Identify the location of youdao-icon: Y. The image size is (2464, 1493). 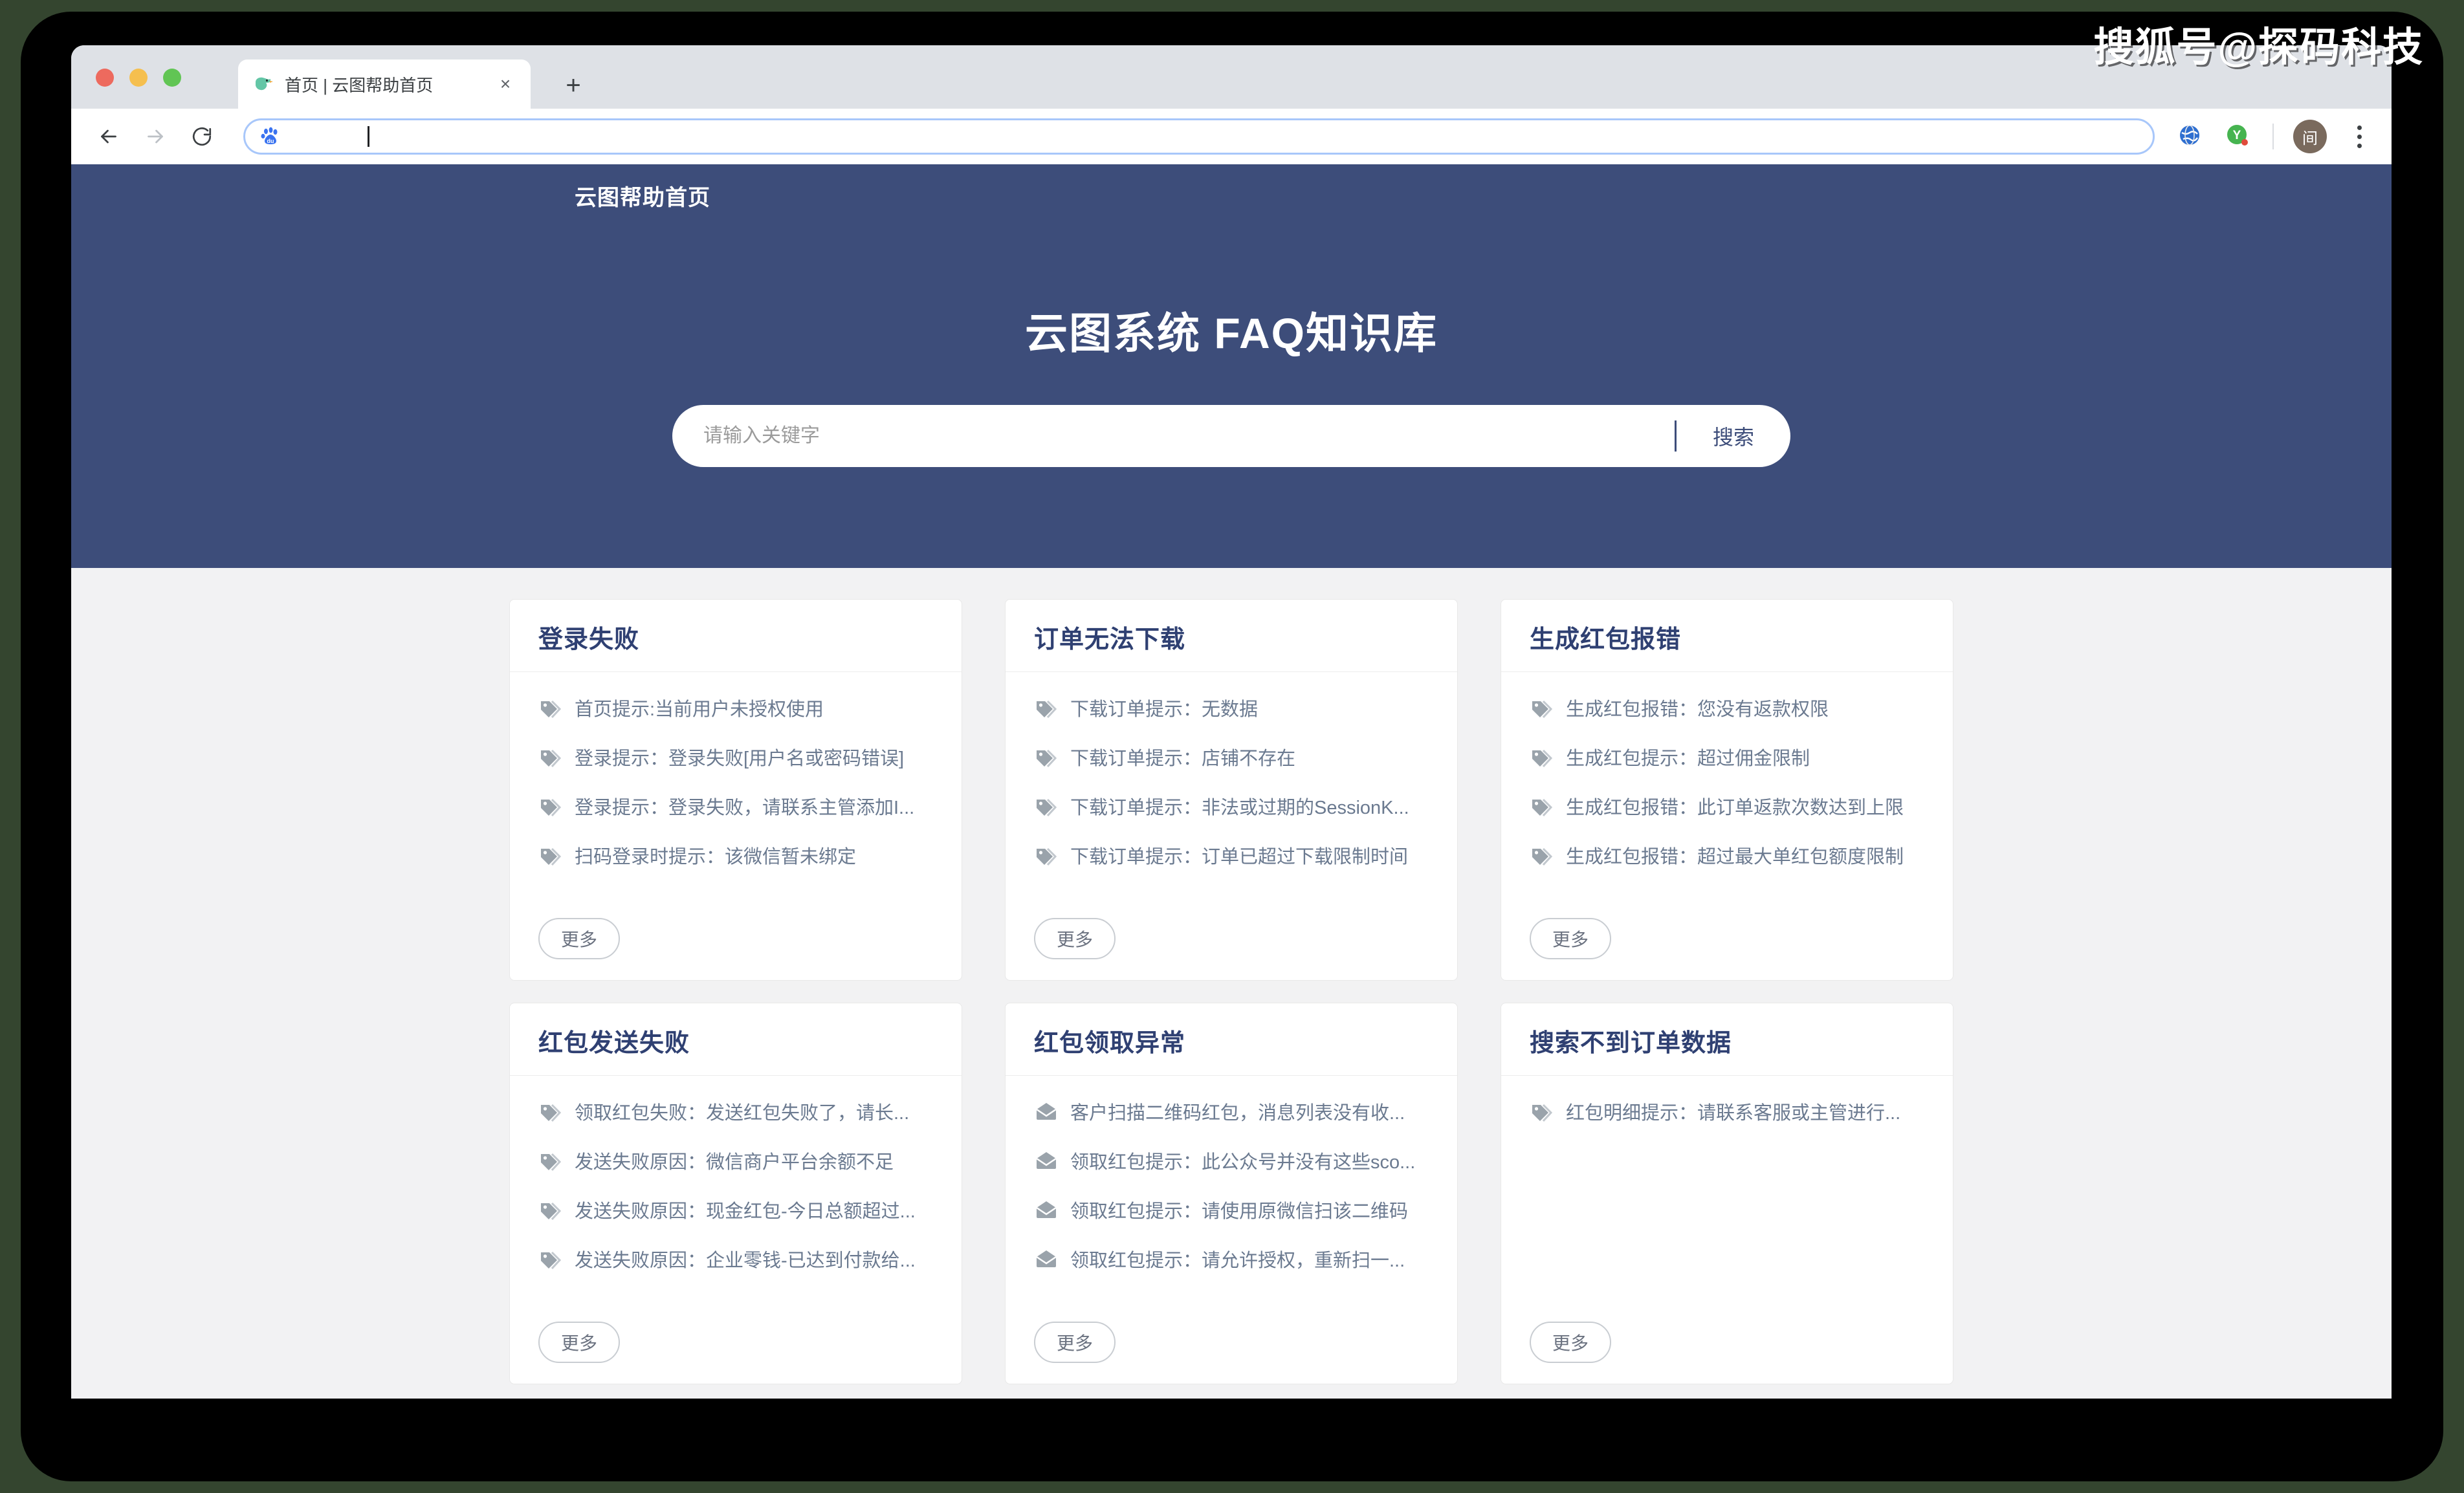
(2239, 136).